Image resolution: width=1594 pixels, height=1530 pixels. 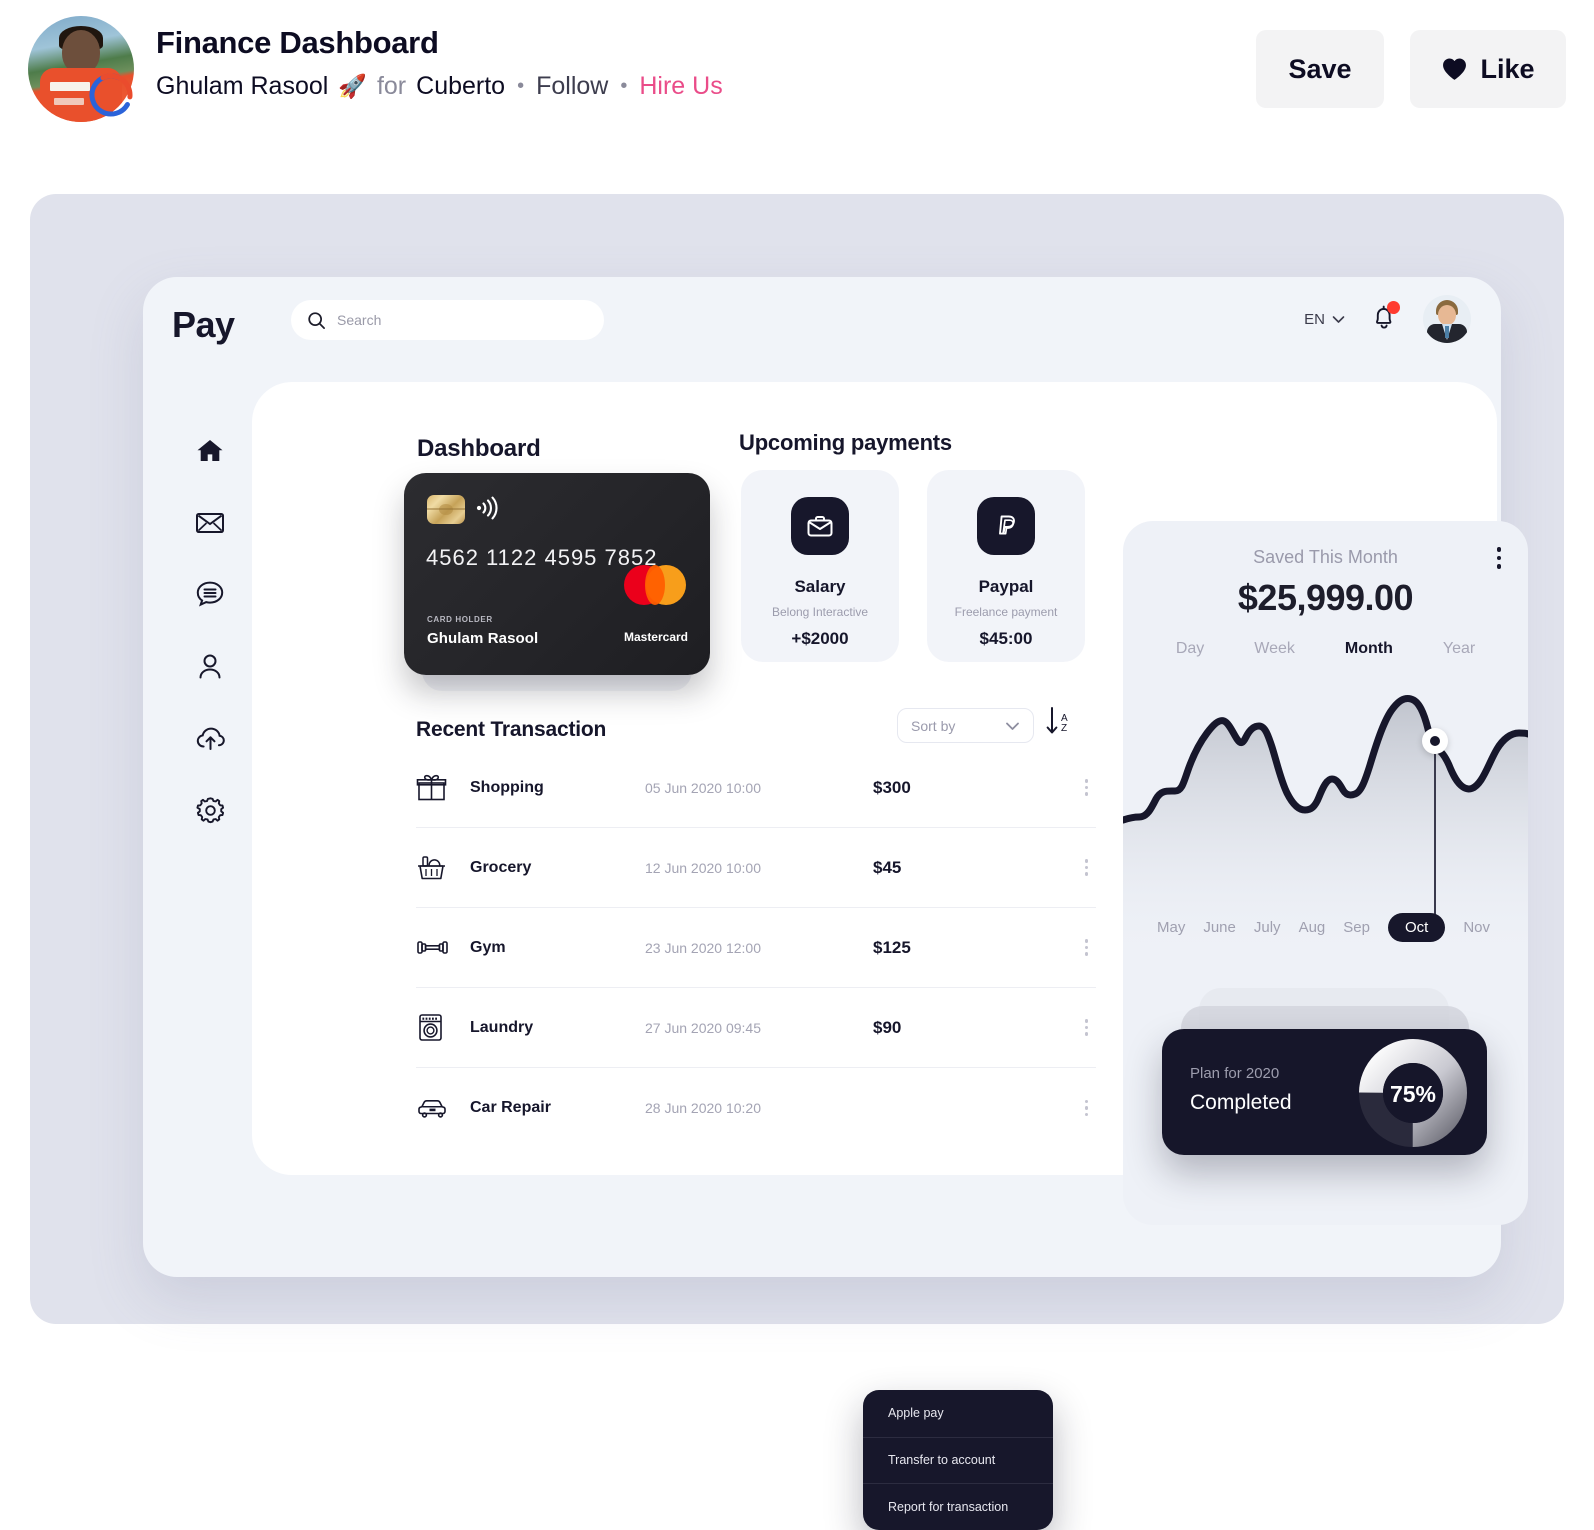 I want to click on transaction-name: Shopping, so click(x=507, y=787).